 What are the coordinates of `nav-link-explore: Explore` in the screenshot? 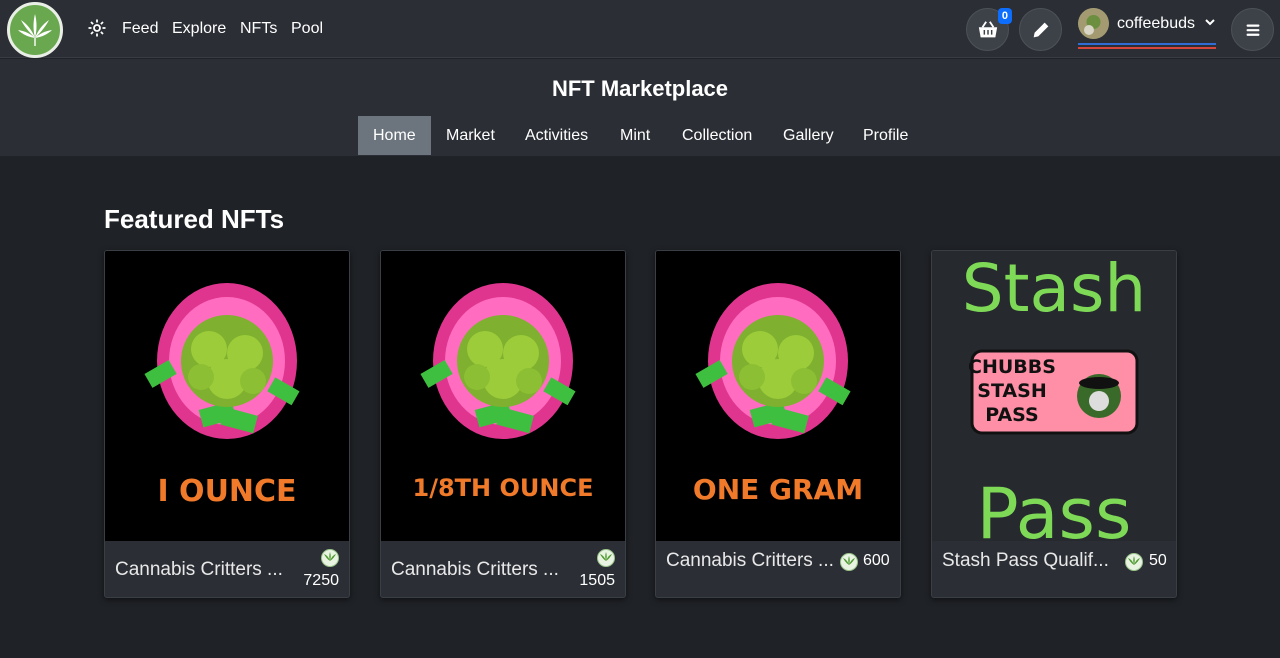 It's located at (199, 29).